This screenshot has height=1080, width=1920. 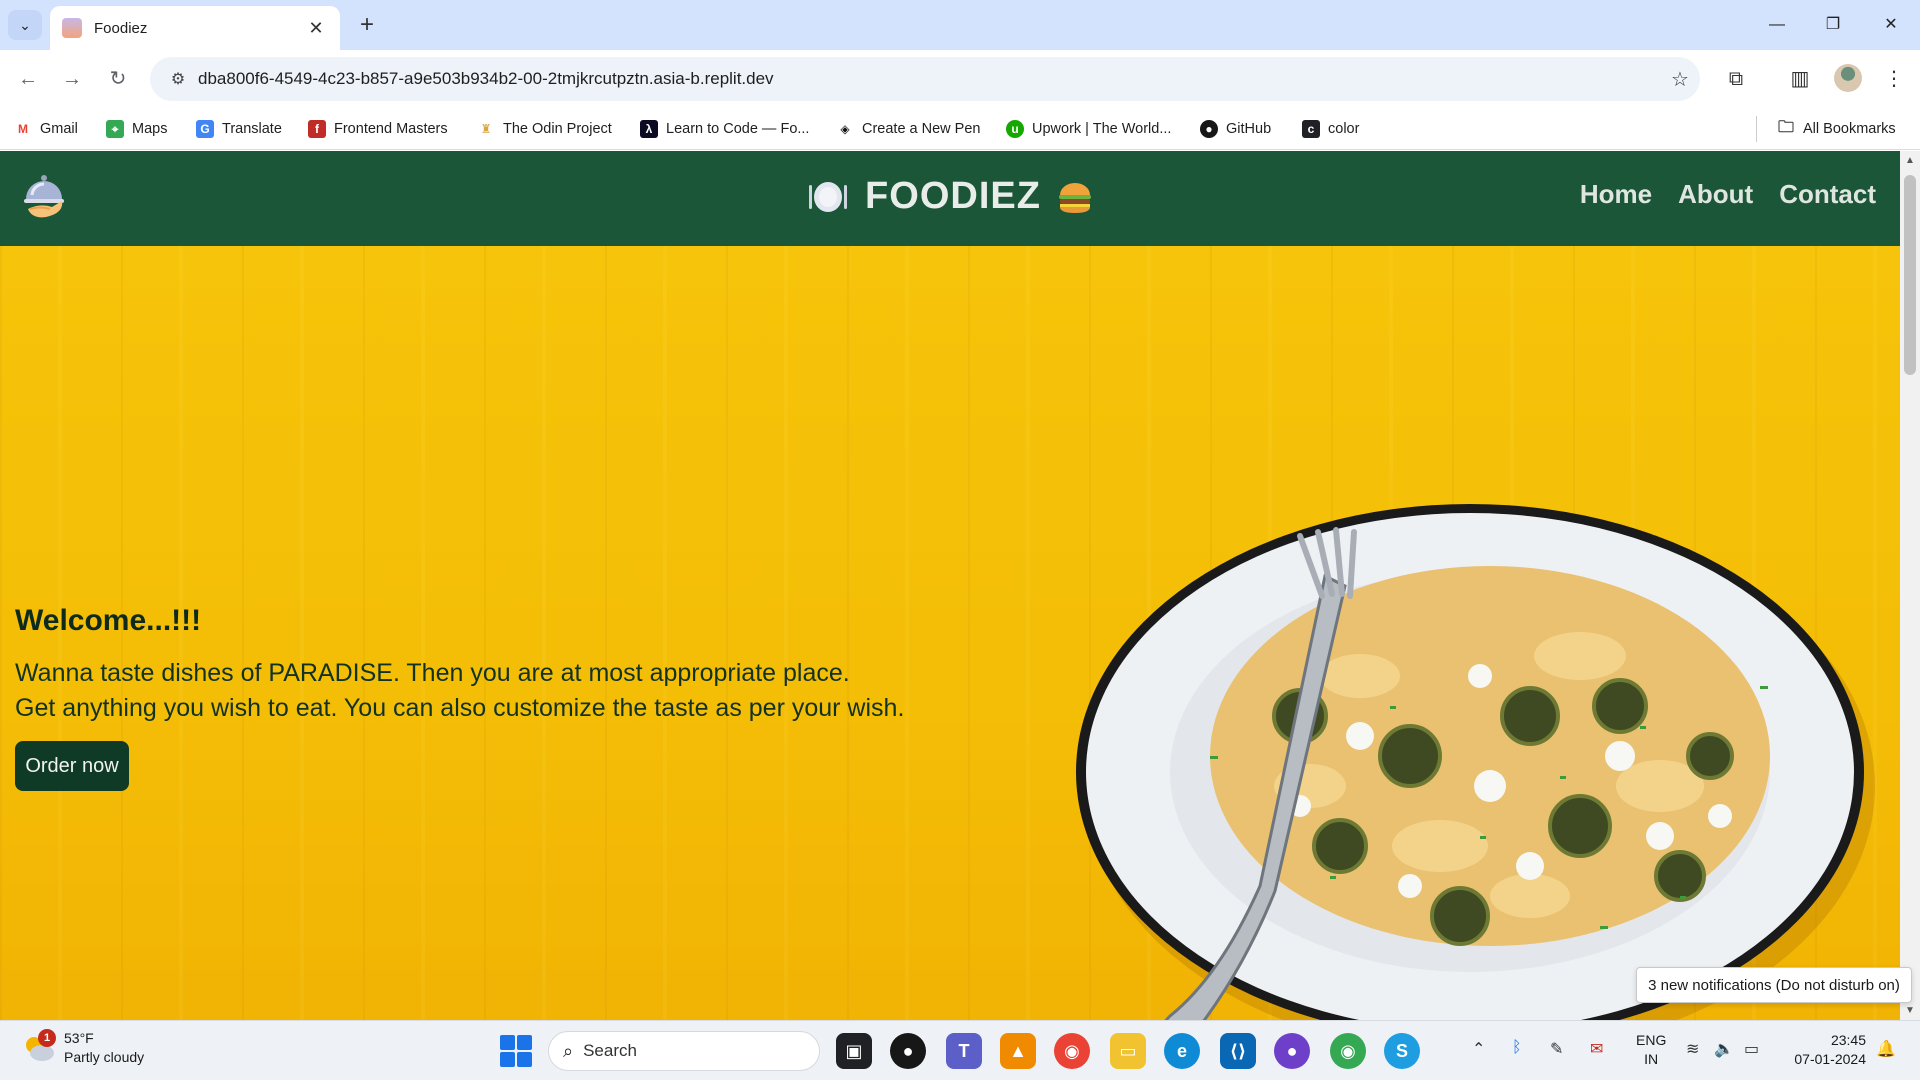 What do you see at coordinates (1596, 1049) in the screenshot?
I see `mail-icon: ✉` at bounding box center [1596, 1049].